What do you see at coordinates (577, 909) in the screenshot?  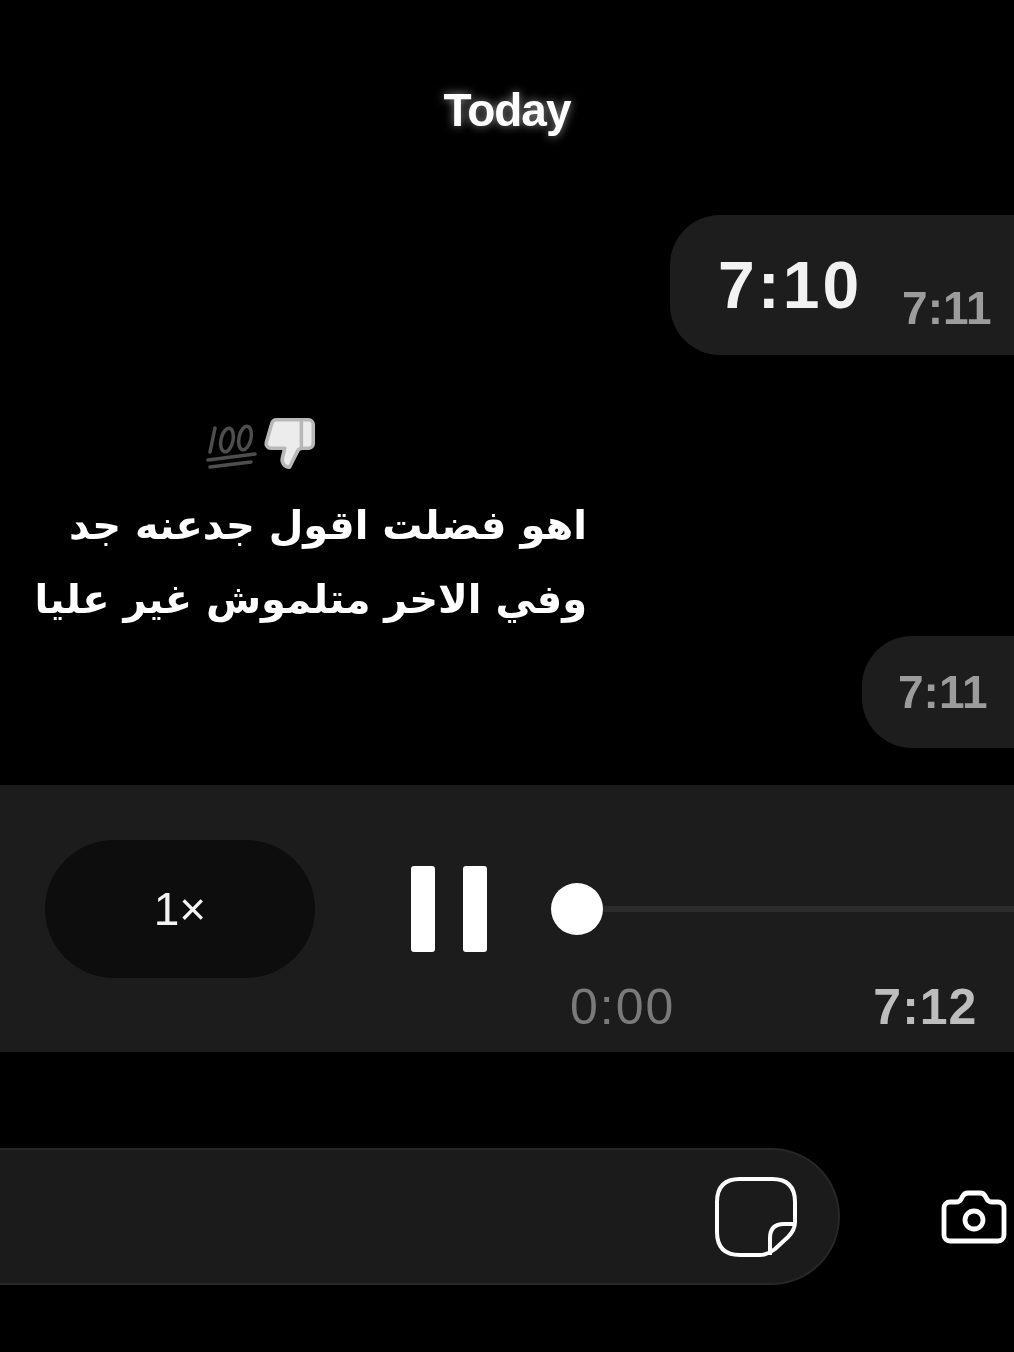 I see `progress-thumb` at bounding box center [577, 909].